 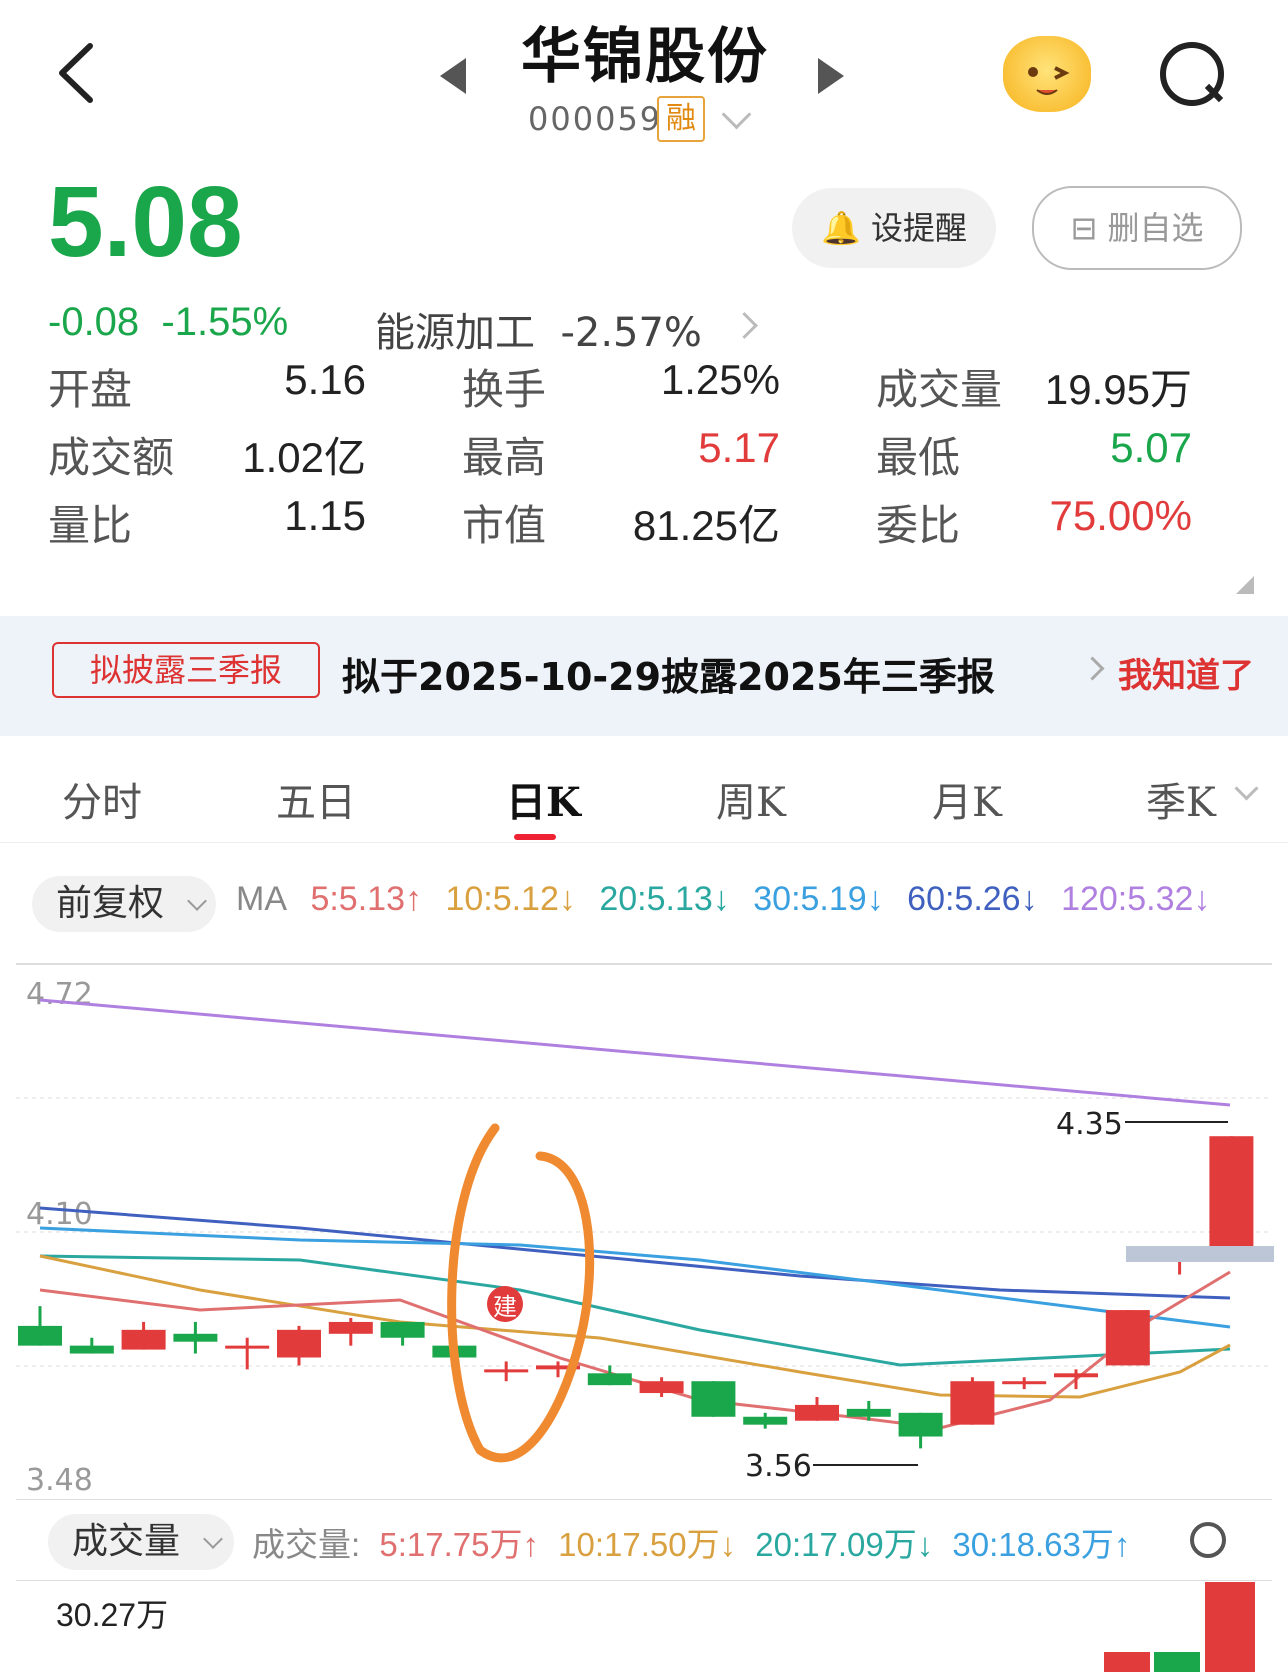 What do you see at coordinates (543, 799) in the screenshot?
I see `tab-daily-k: 日K` at bounding box center [543, 799].